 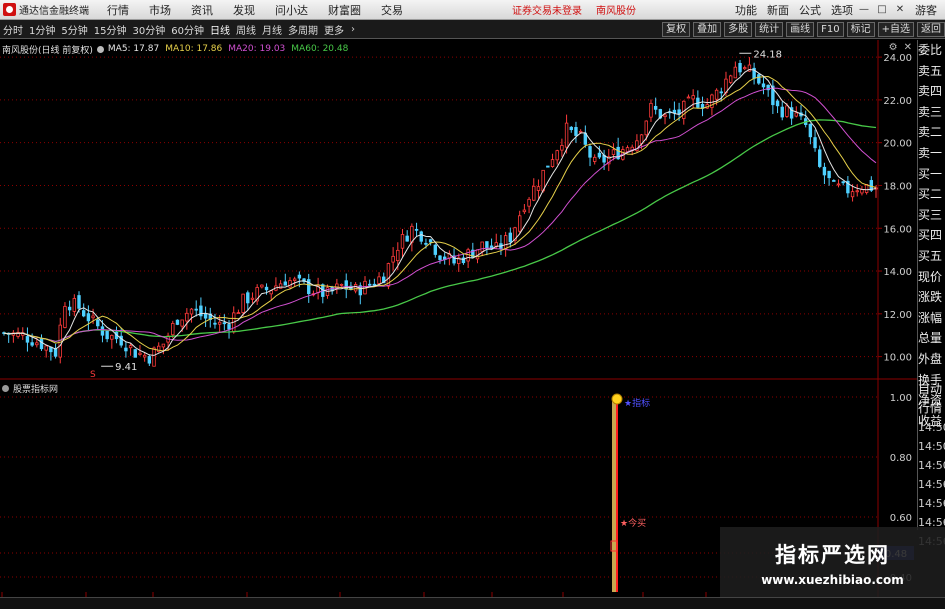 What do you see at coordinates (908, 47) in the screenshot?
I see `close-icon: ✕` at bounding box center [908, 47].